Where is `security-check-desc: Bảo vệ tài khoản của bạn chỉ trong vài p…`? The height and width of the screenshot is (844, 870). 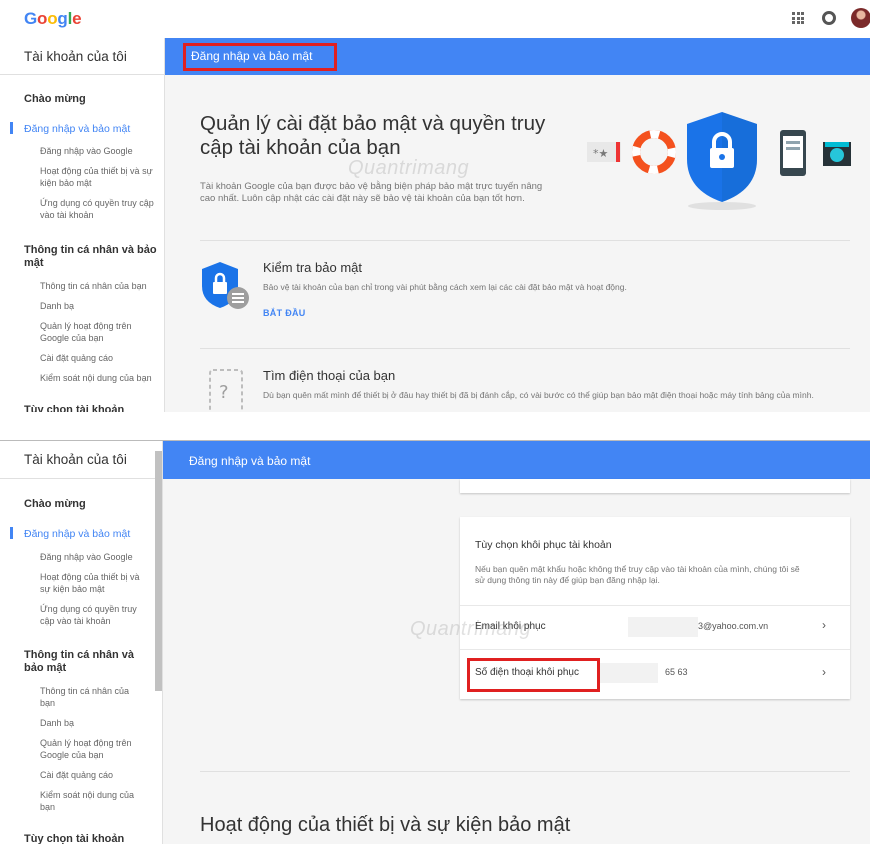 security-check-desc: Bảo vệ tài khoản của bạn chỉ trong vài p… is located at coordinates (445, 287).